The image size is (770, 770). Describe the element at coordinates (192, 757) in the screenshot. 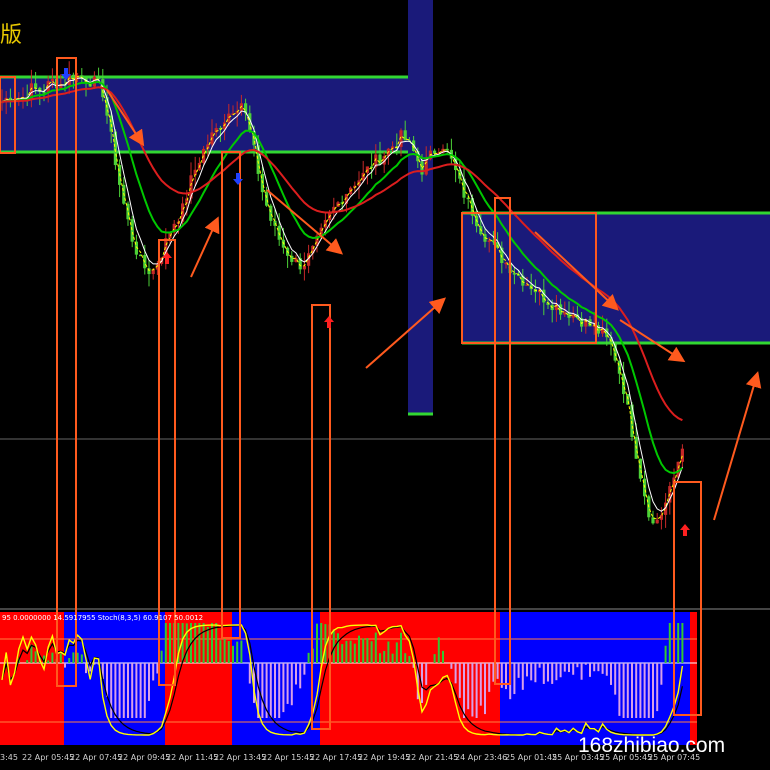

I see `x-tick-label: 22 Apr 11:45` at that location.